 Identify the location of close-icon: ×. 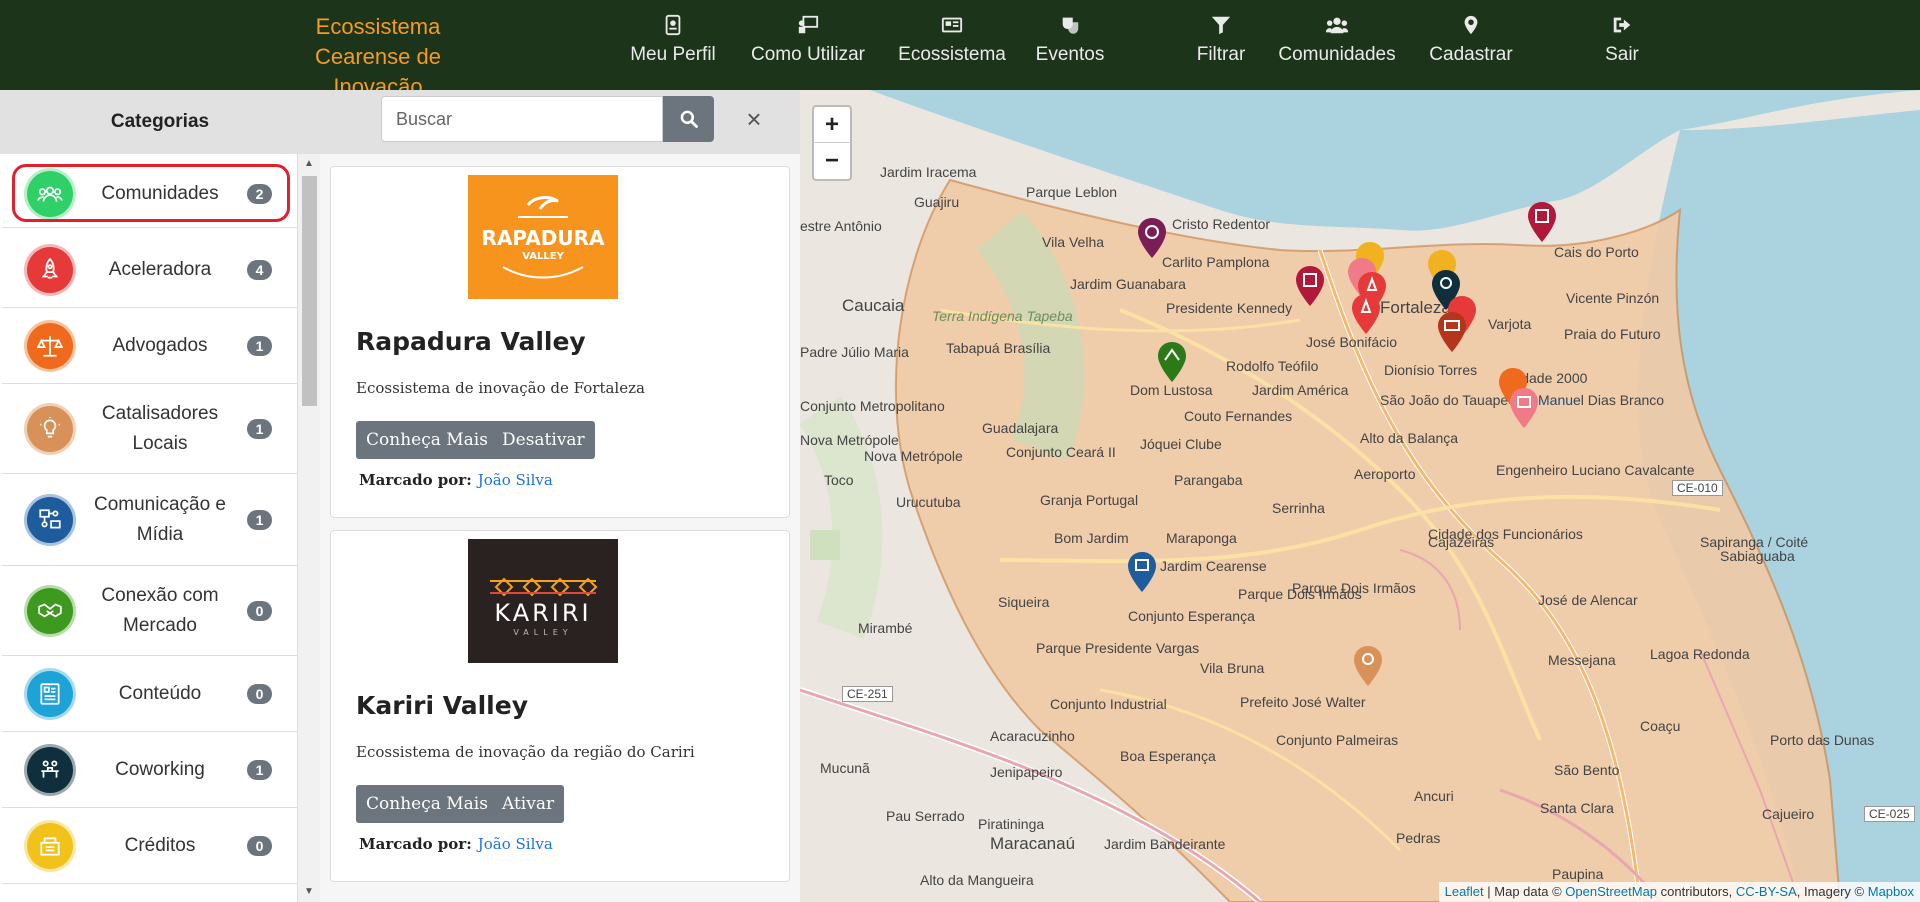
(754, 119).